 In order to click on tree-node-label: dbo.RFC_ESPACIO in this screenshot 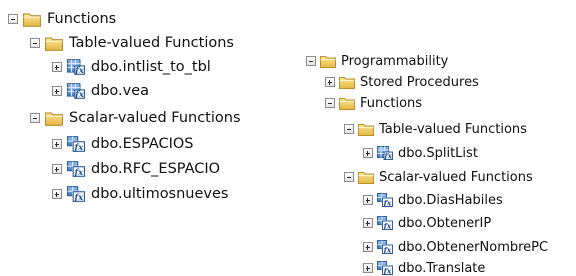, I will do `click(156, 168)`.